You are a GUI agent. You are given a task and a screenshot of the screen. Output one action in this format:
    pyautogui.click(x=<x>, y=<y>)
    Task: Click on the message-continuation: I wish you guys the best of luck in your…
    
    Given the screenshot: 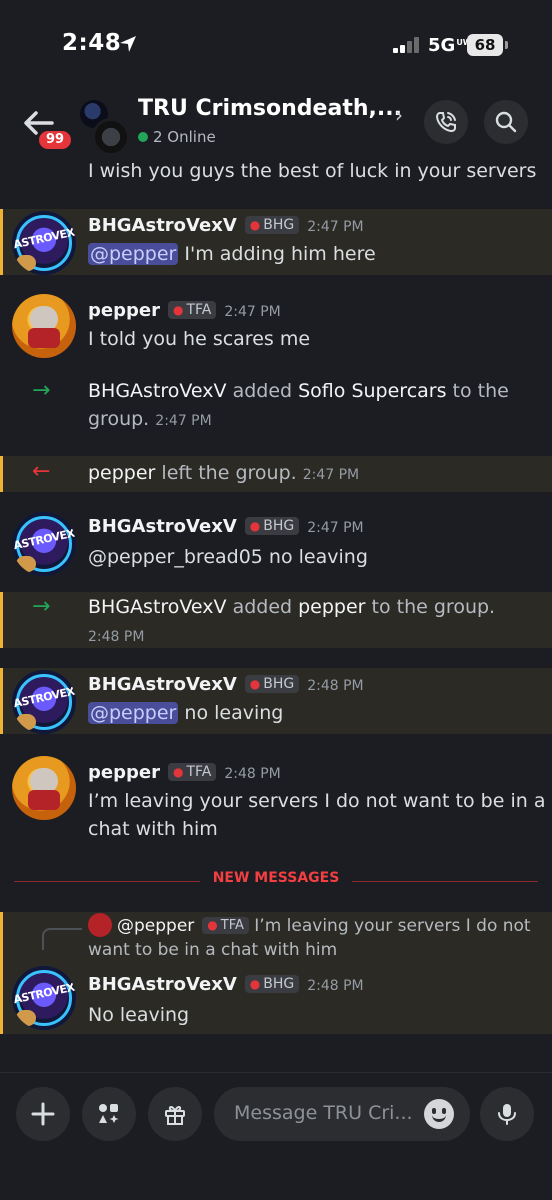 What is the action you would take?
    pyautogui.click(x=276, y=172)
    